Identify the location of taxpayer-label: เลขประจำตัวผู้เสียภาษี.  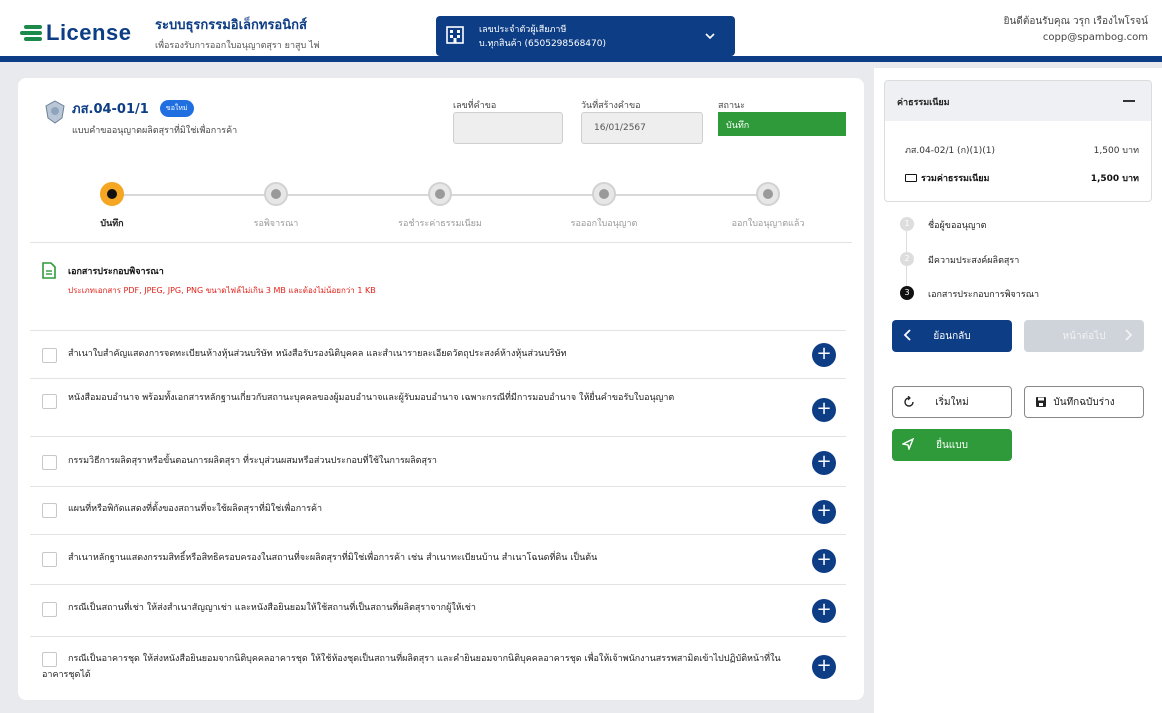
(523, 30).